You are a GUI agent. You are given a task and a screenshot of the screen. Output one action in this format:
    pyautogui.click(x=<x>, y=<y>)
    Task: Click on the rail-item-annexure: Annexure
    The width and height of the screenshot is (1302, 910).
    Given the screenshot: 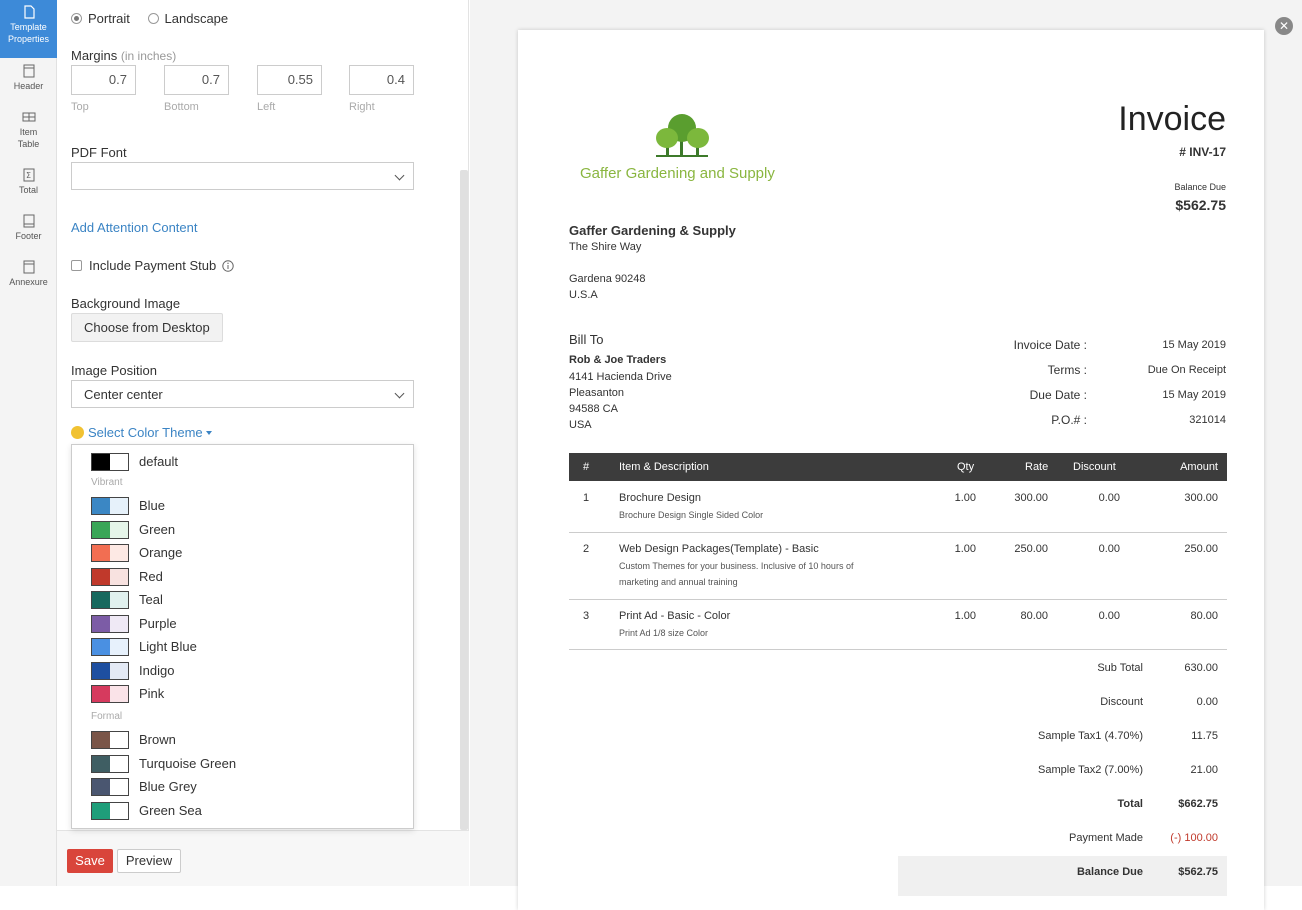 What is the action you would take?
    pyautogui.click(x=28, y=284)
    